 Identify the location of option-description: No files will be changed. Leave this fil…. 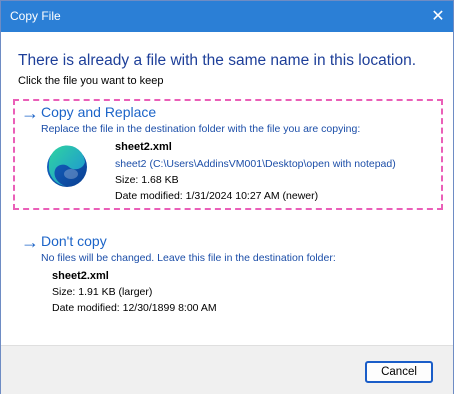
(188, 258).